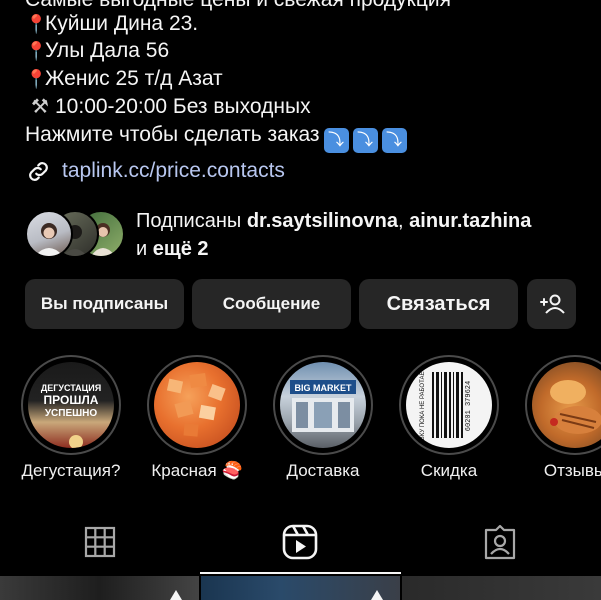 The image size is (601, 600). What do you see at coordinates (173, 171) in the screenshot?
I see `link-text: taplink.cc/price.contacts` at bounding box center [173, 171].